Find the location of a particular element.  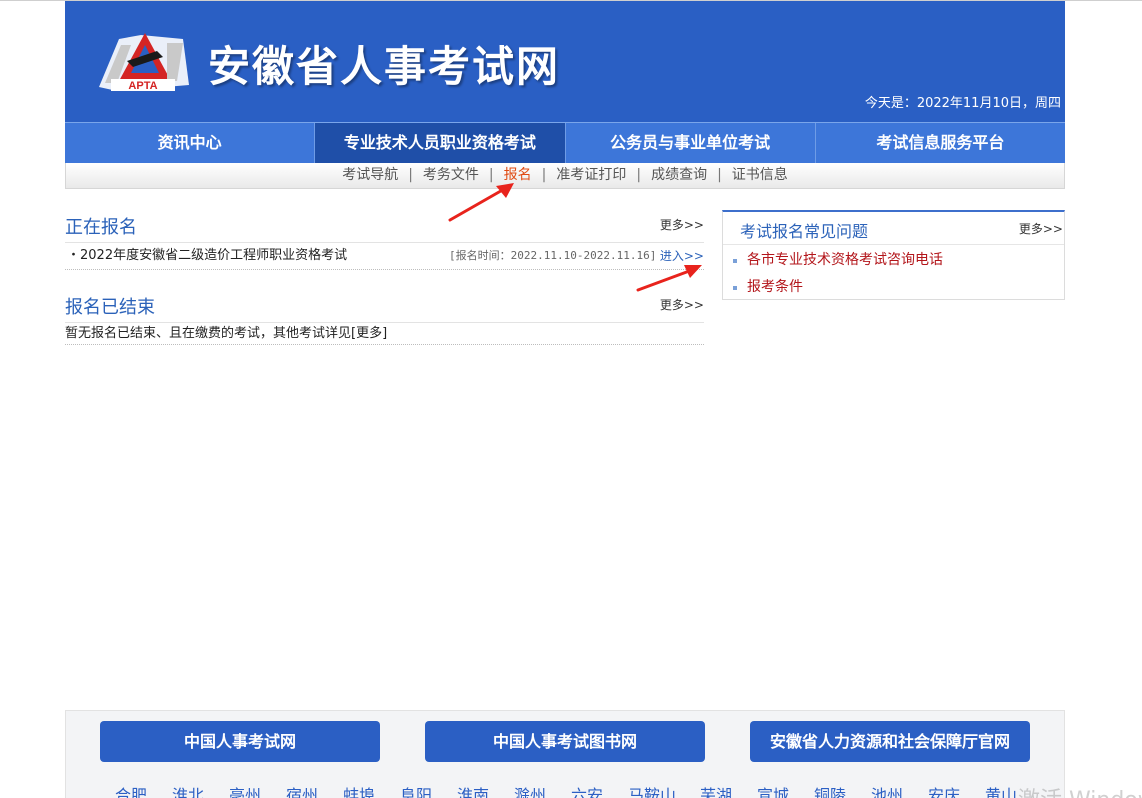

apta-logo-icon: APTA is located at coordinates (145, 62).